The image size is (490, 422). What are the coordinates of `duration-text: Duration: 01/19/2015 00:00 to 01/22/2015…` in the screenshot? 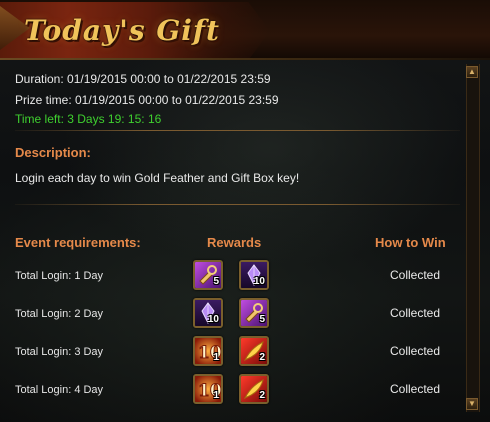 It's located at (143, 79).